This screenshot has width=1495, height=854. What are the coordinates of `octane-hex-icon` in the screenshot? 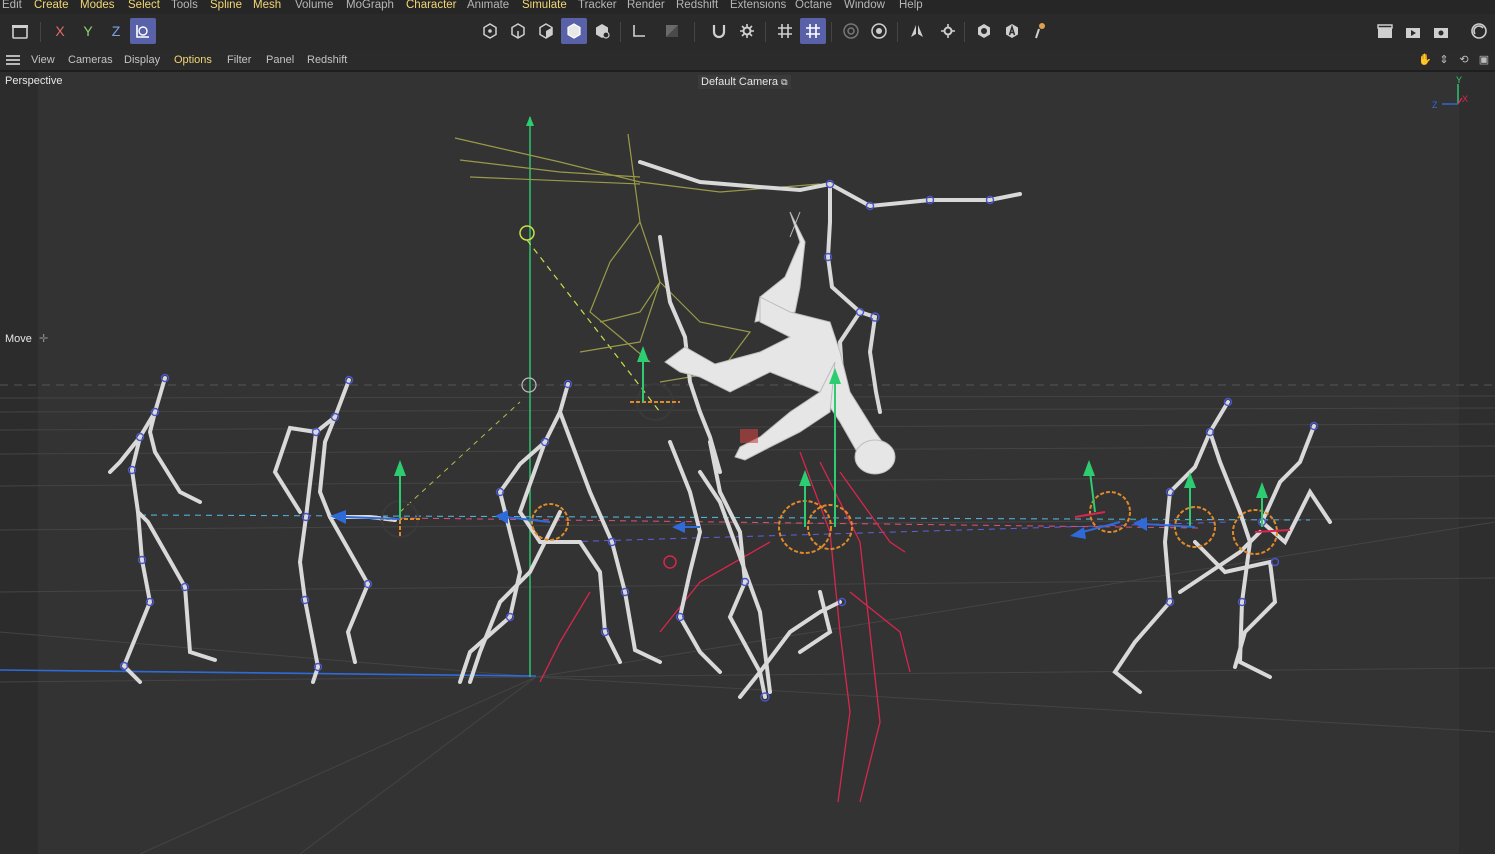 It's located at (984, 31).